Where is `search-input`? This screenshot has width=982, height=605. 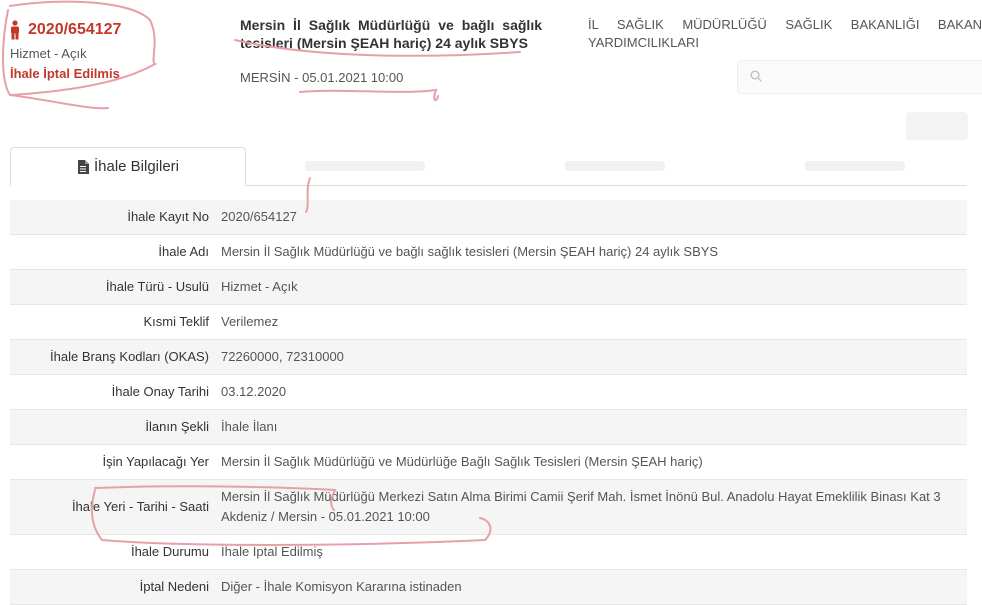
search-input is located at coordinates (859, 77).